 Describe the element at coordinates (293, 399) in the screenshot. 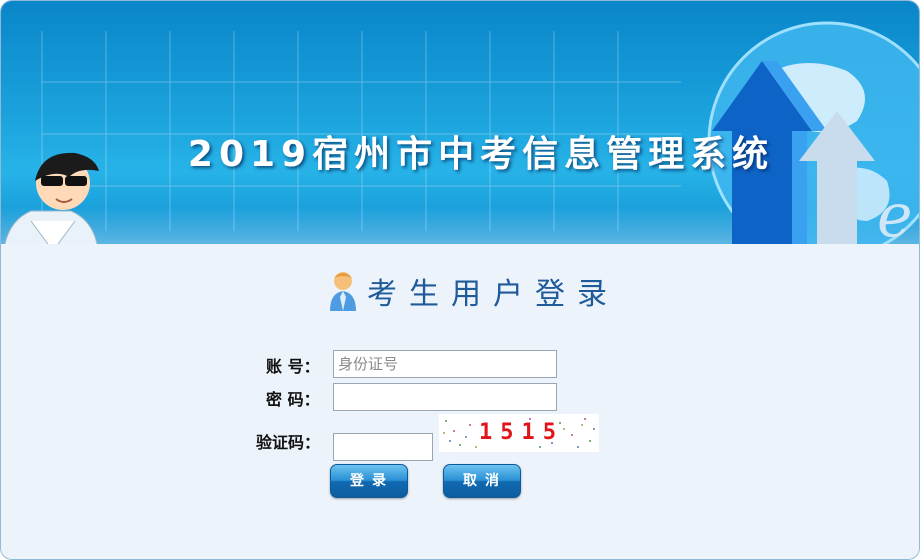

I see `password-label: 密 码：` at that location.